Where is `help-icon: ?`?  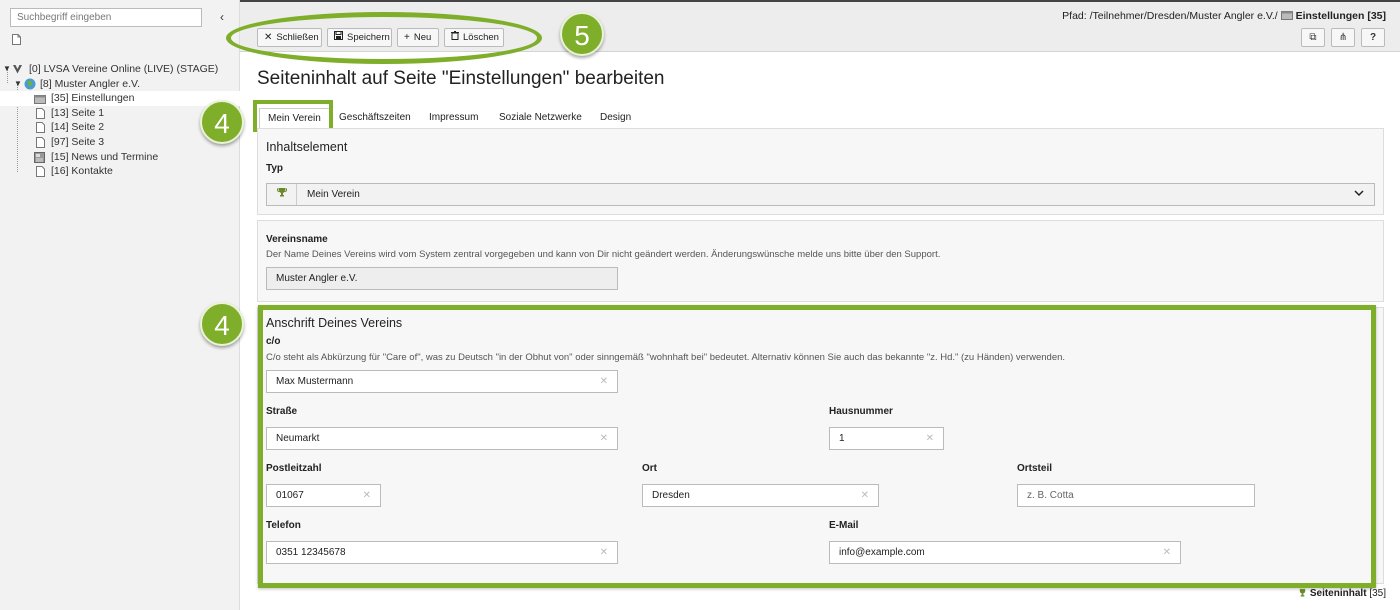 help-icon: ? is located at coordinates (1373, 37).